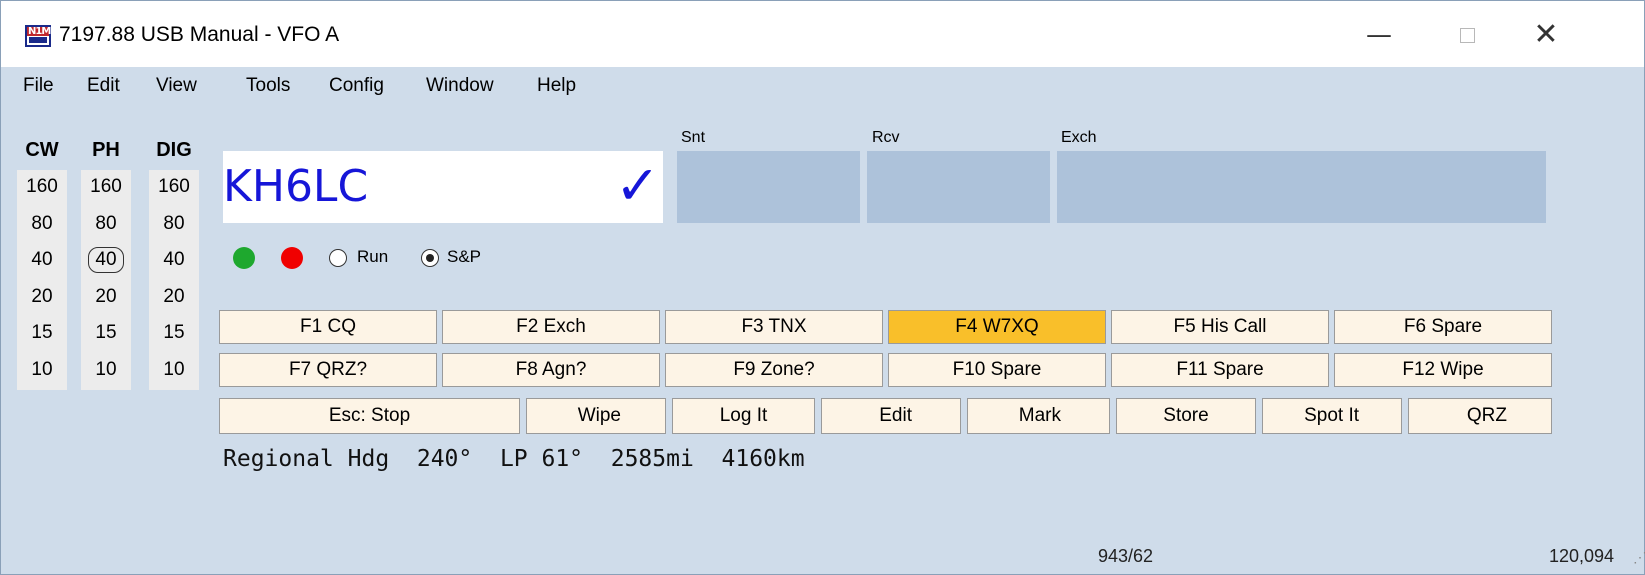  Describe the element at coordinates (244, 258) in the screenshot. I see `green-status-indicator` at that location.